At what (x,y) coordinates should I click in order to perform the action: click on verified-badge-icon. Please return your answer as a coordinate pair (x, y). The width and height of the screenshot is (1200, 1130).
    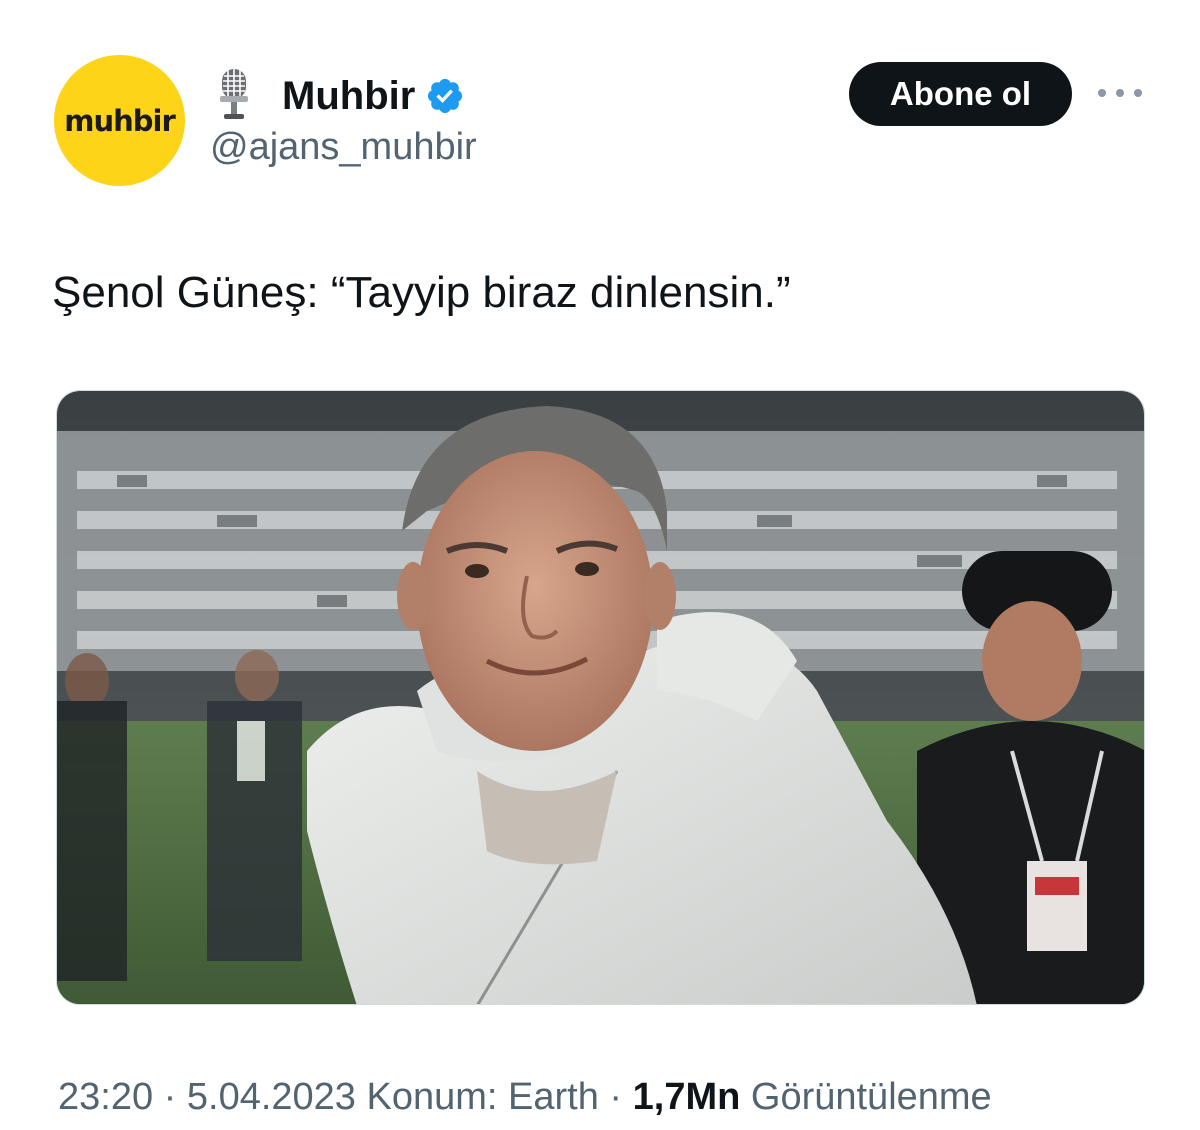
    Looking at the image, I should click on (445, 96).